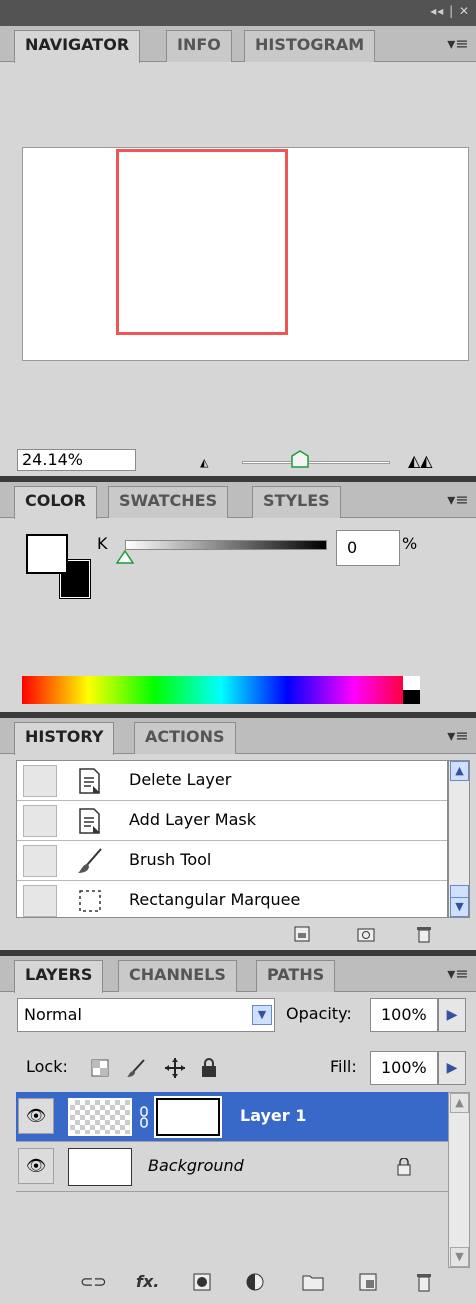  What do you see at coordinates (296, 502) in the screenshot?
I see `tab-styles: STYLES` at bounding box center [296, 502].